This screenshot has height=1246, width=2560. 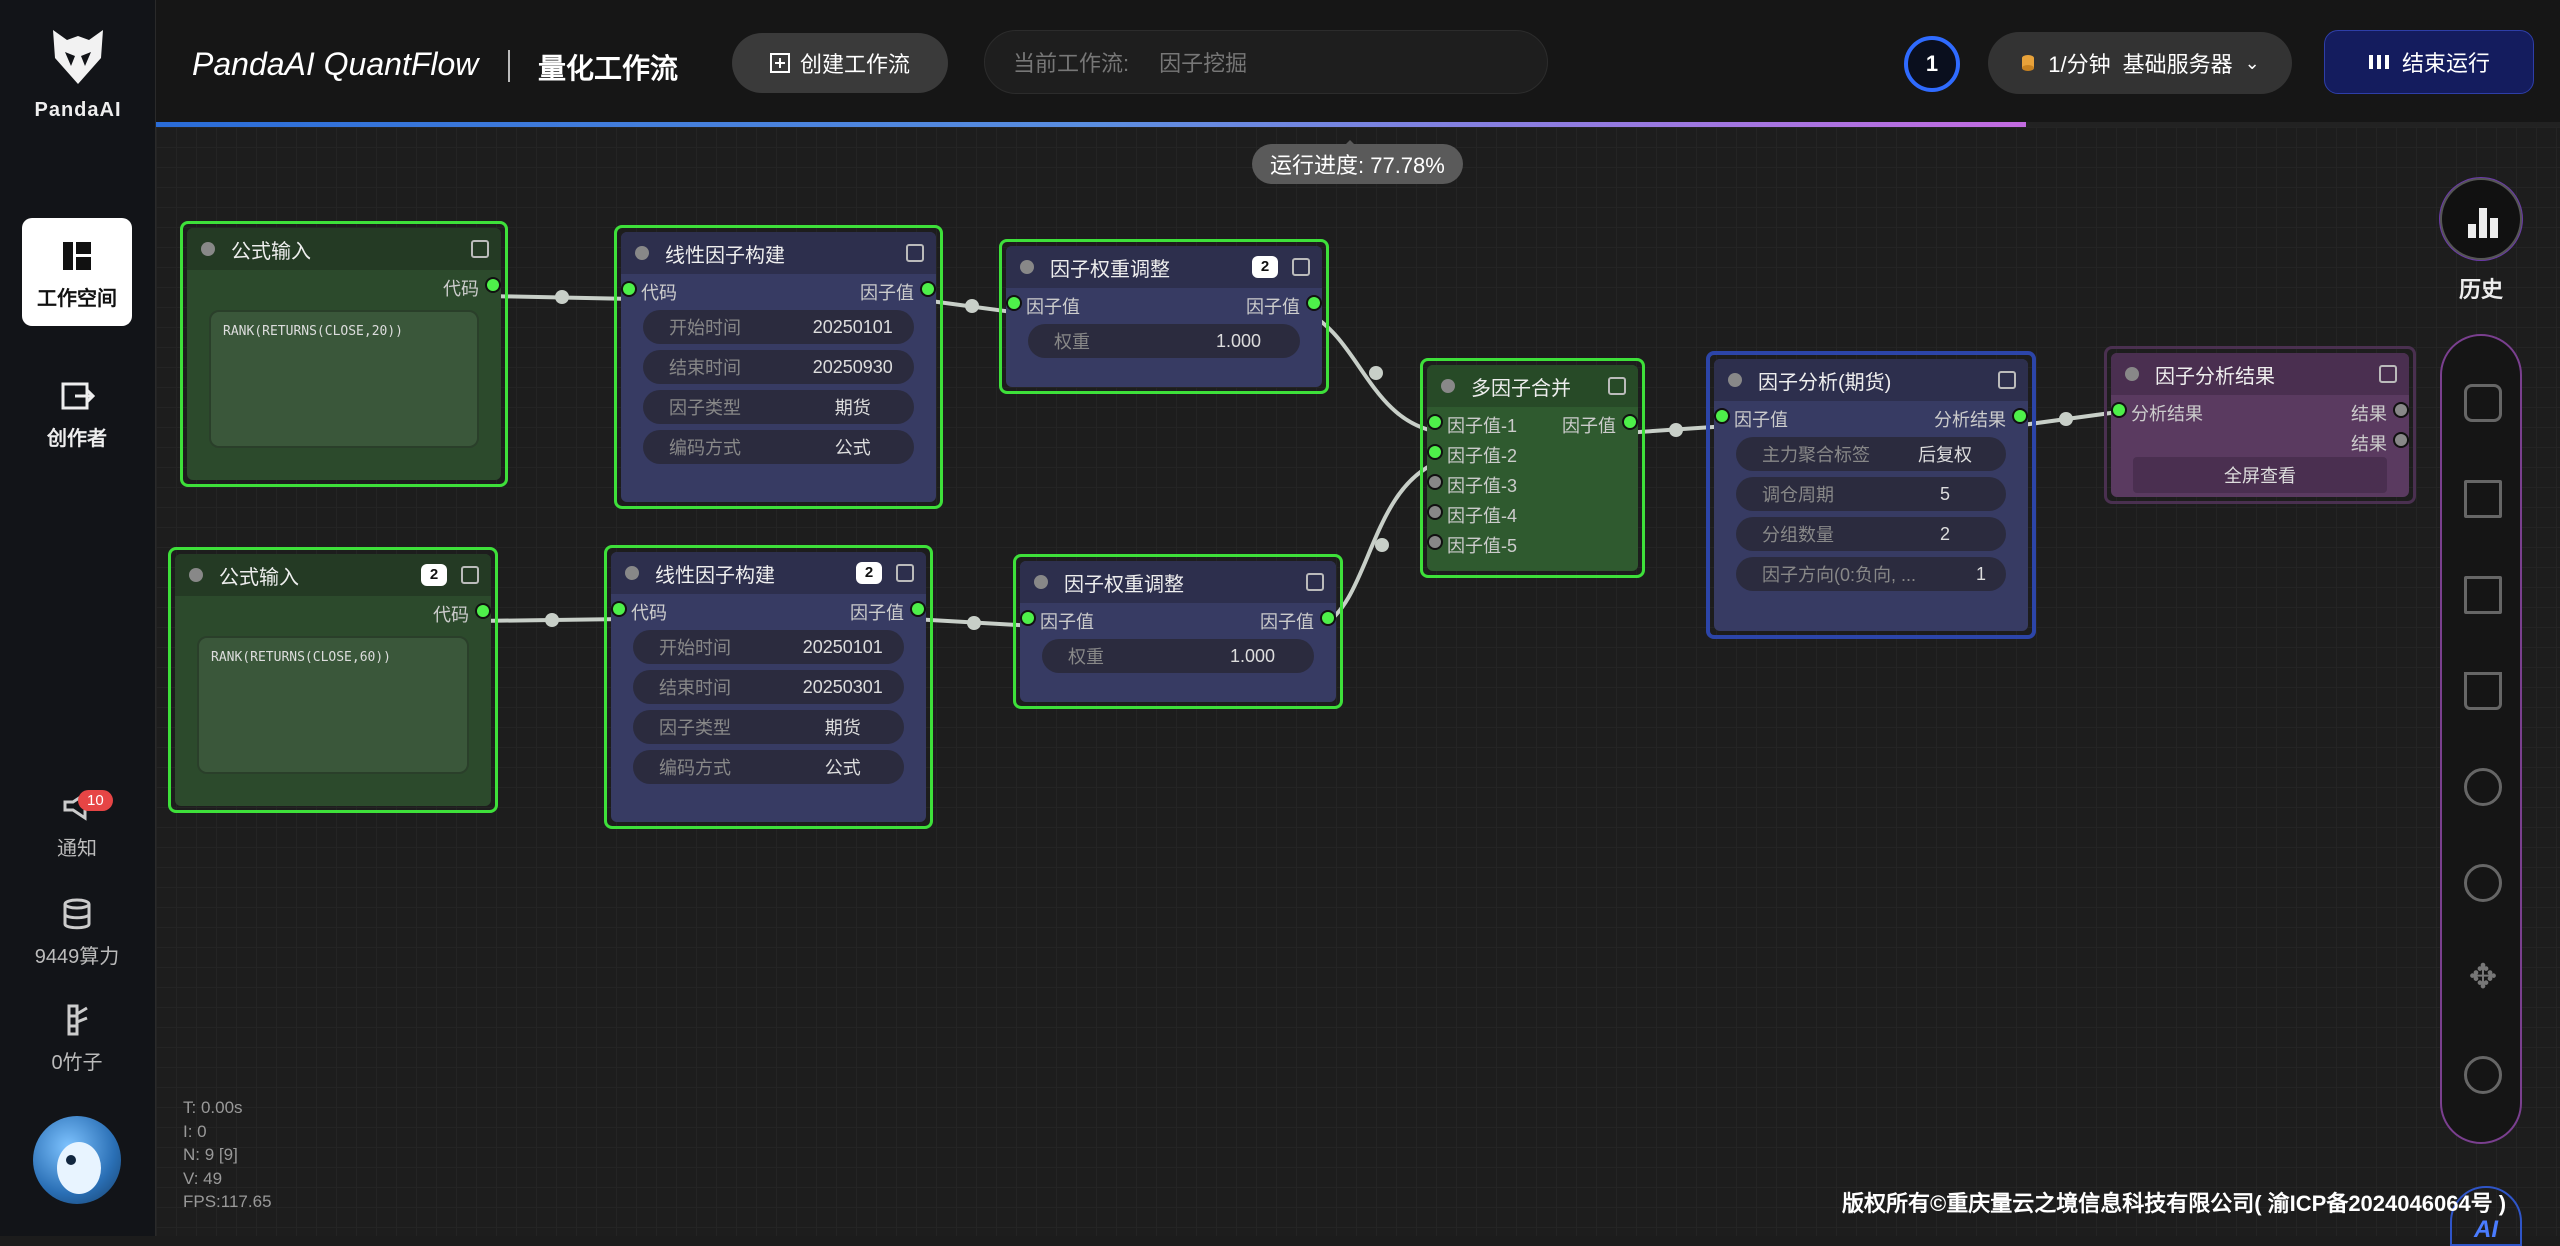 I want to click on group-count-field: 分组数量 2, so click(x=1871, y=534).